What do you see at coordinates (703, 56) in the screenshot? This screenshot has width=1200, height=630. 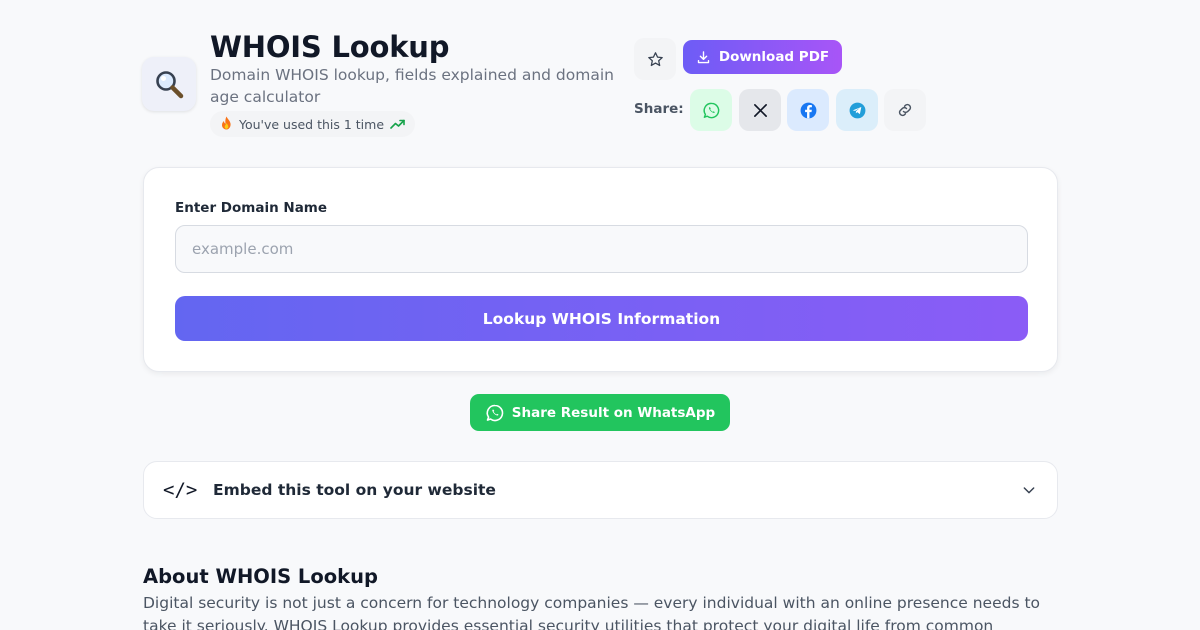 I see `download-icon` at bounding box center [703, 56].